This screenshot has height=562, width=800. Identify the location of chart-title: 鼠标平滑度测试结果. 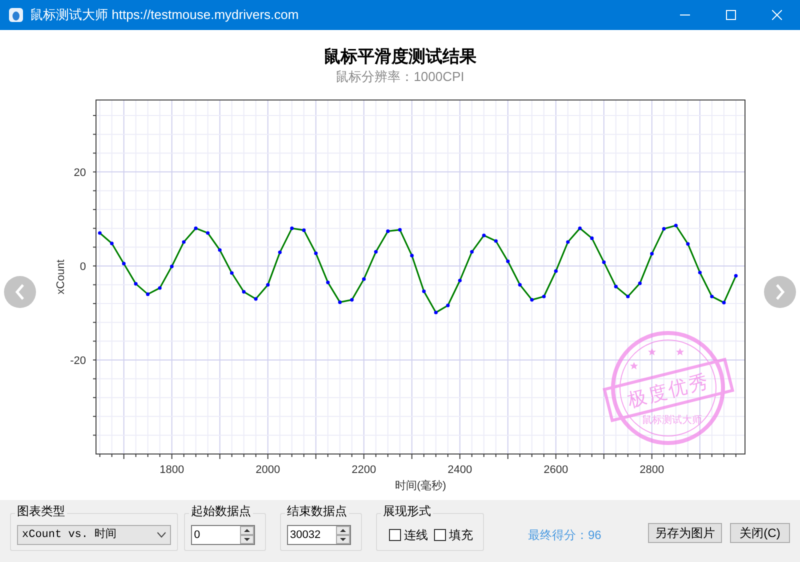
(400, 57).